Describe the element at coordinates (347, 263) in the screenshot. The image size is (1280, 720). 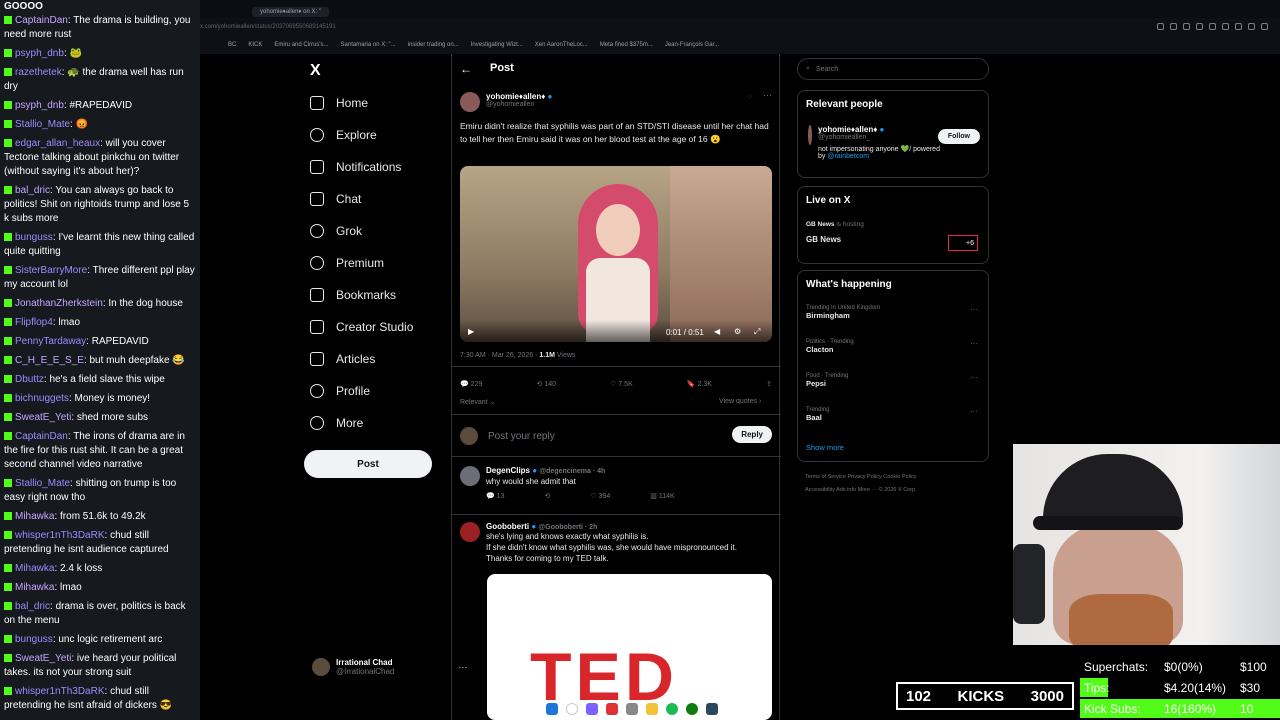
I see `nav-premium: Premium` at that location.